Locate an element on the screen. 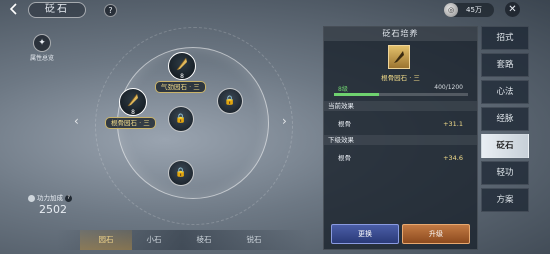 The height and width of the screenshot is (254, 550). side-tab-plans: 方案 is located at coordinates (505, 200).